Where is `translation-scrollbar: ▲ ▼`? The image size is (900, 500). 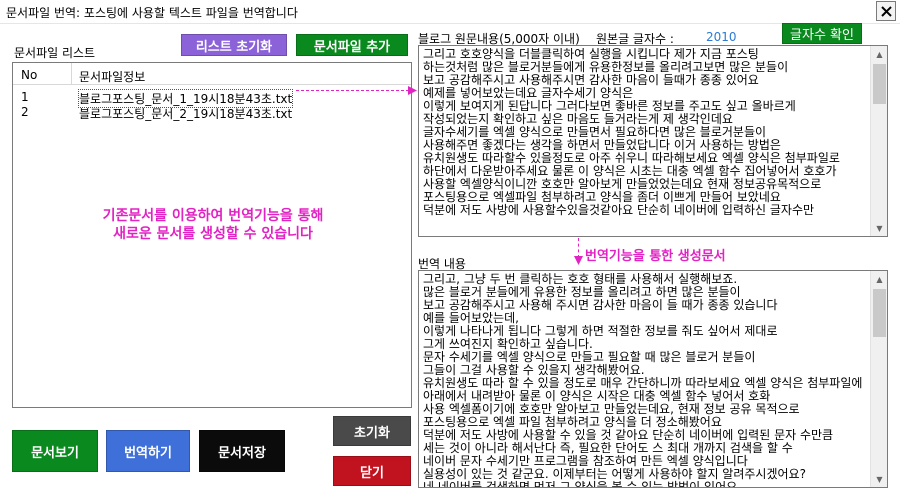
translation-scrollbar: ▲ ▼ is located at coordinates (878, 379).